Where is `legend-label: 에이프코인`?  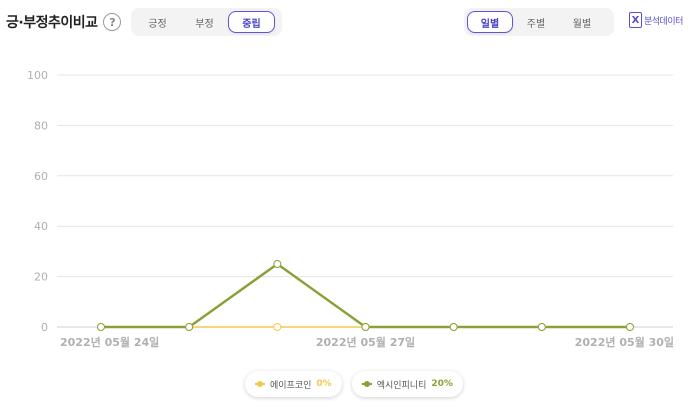 legend-label: 에이프코인 is located at coordinates (291, 385).